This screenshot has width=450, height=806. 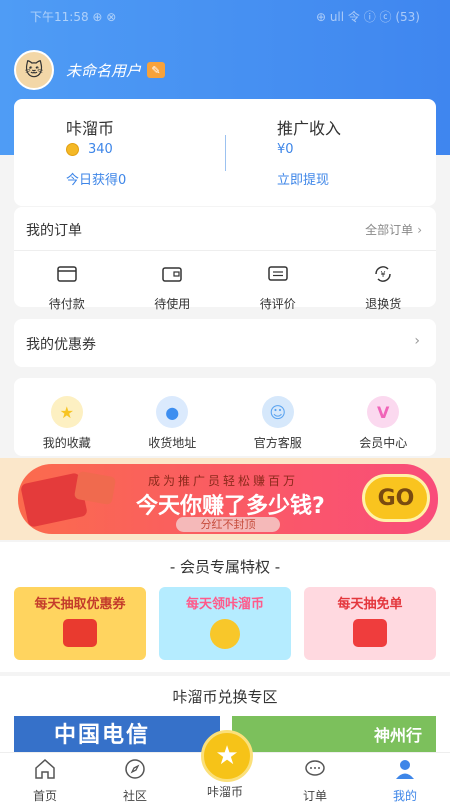 I want to click on service-label: 会员中心, so click(x=383, y=443).